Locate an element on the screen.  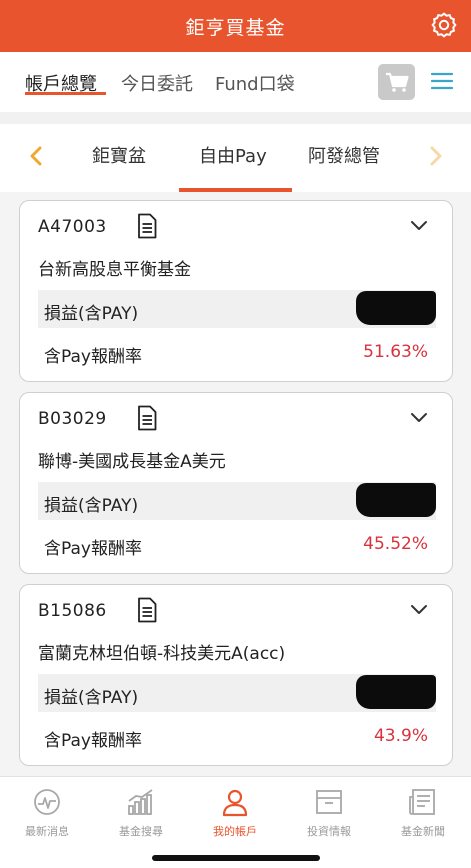
cart-icon is located at coordinates (397, 82).